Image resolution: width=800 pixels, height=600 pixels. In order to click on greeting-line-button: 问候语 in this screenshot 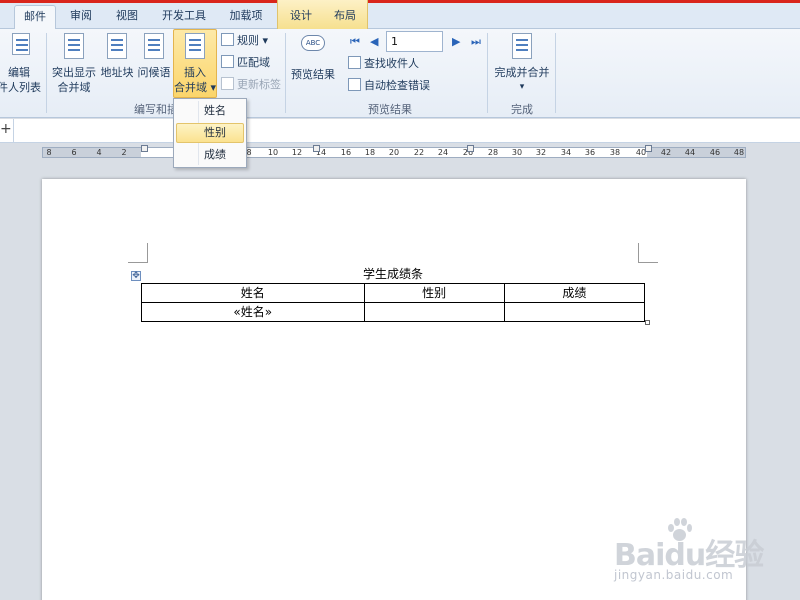, I will do `click(154, 55)`.